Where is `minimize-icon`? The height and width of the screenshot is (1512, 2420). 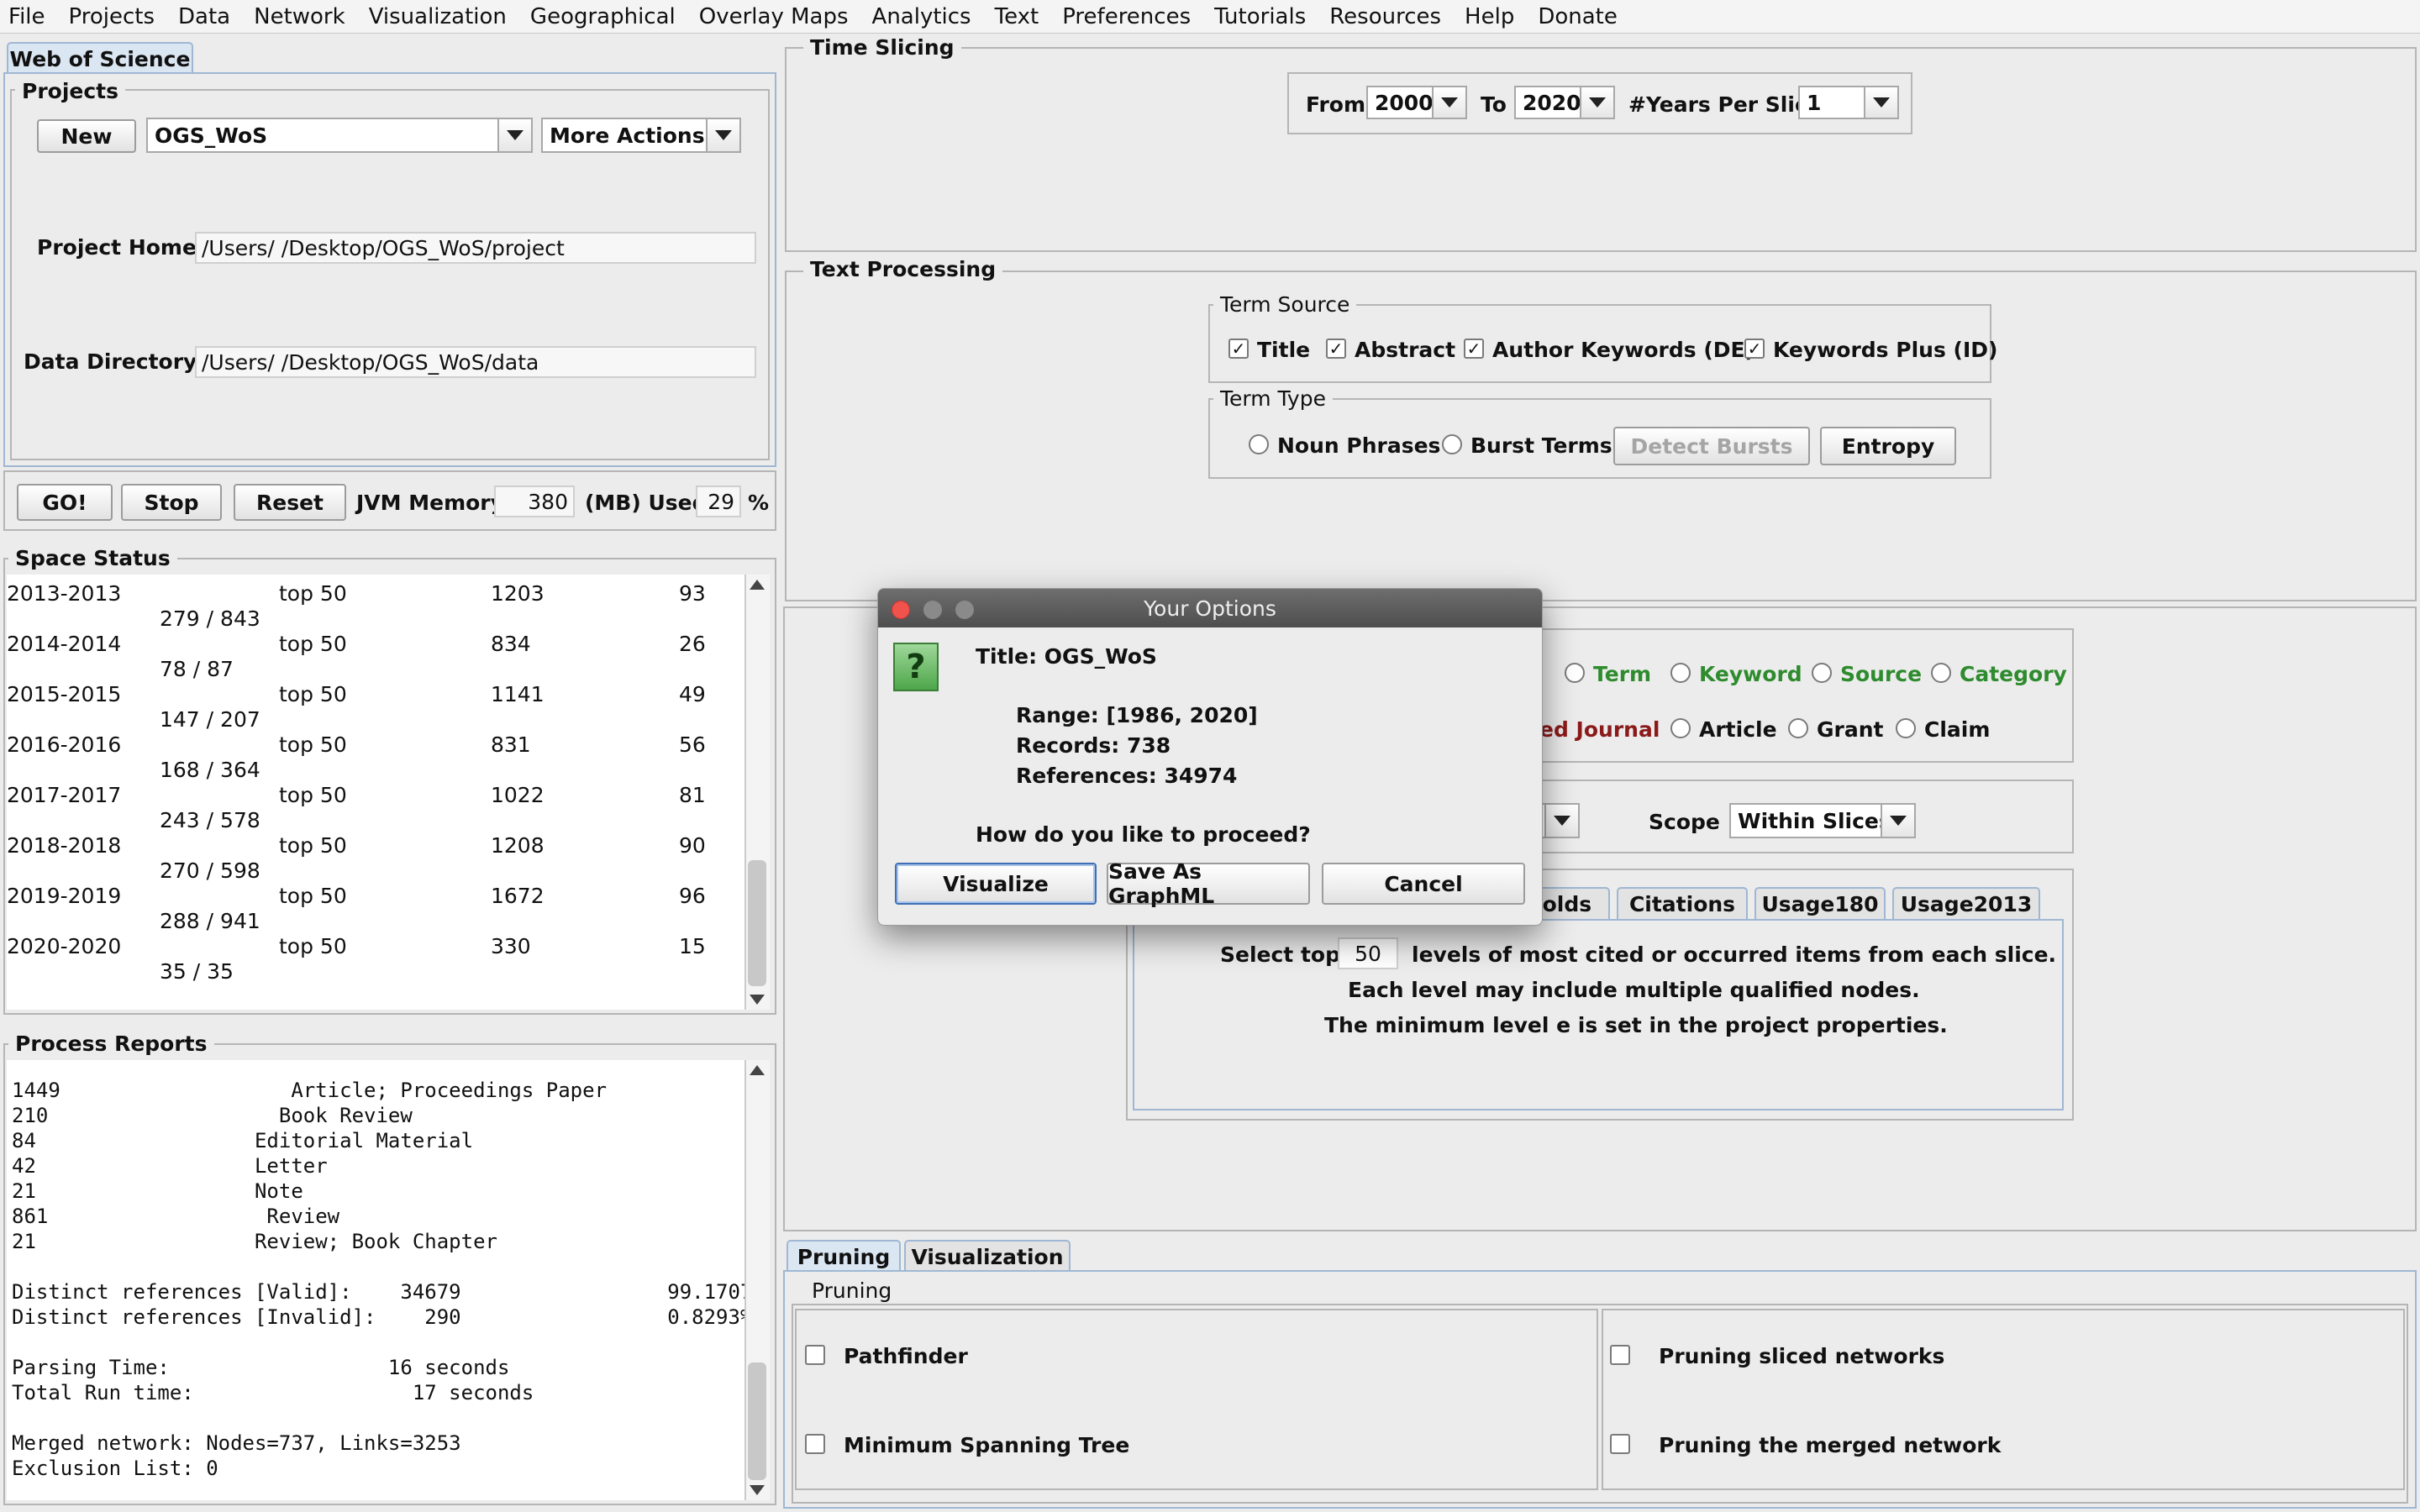 minimize-icon is located at coordinates (932, 610).